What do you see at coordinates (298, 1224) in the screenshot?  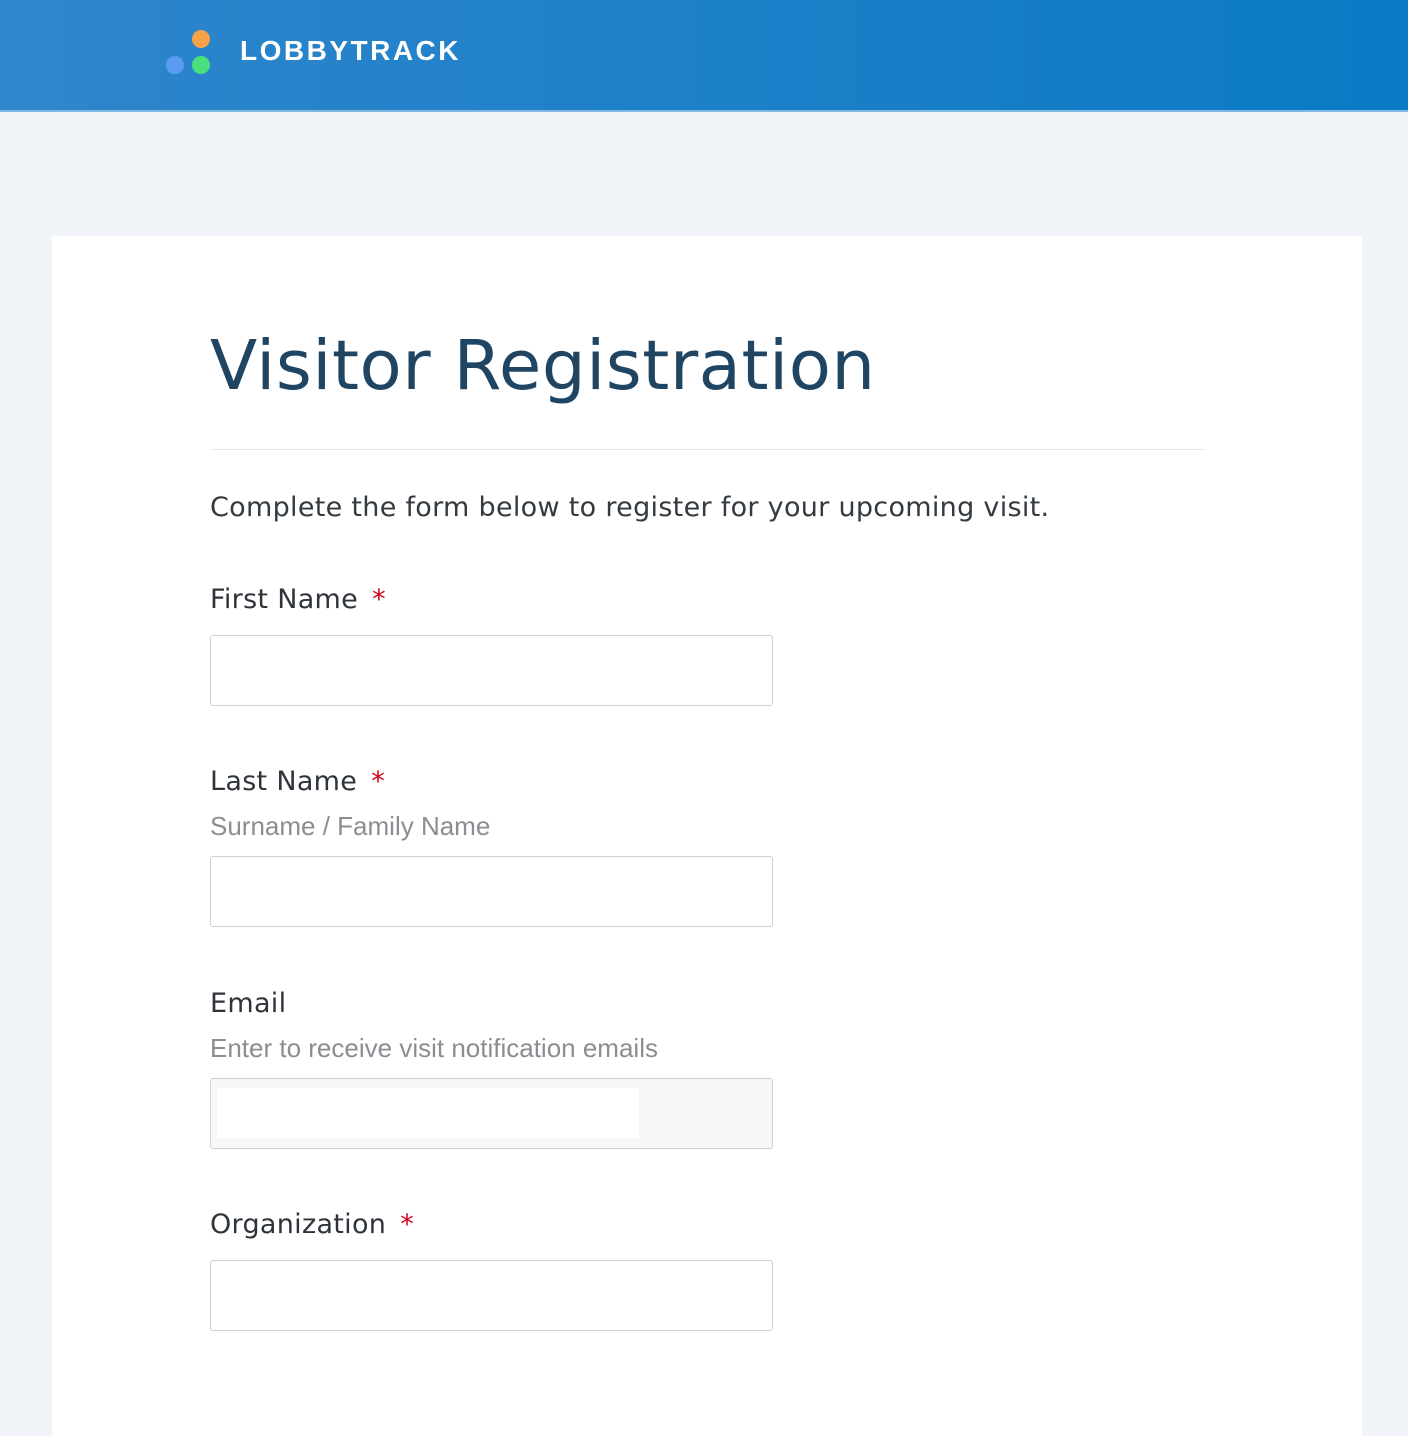 I see `organization-label-text: Organization` at bounding box center [298, 1224].